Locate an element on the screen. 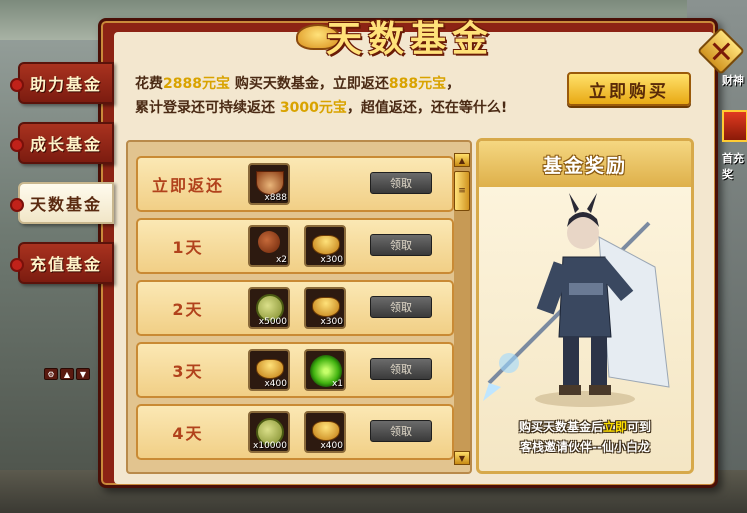  cost-amount: 2888元宝 is located at coordinates (196, 84).